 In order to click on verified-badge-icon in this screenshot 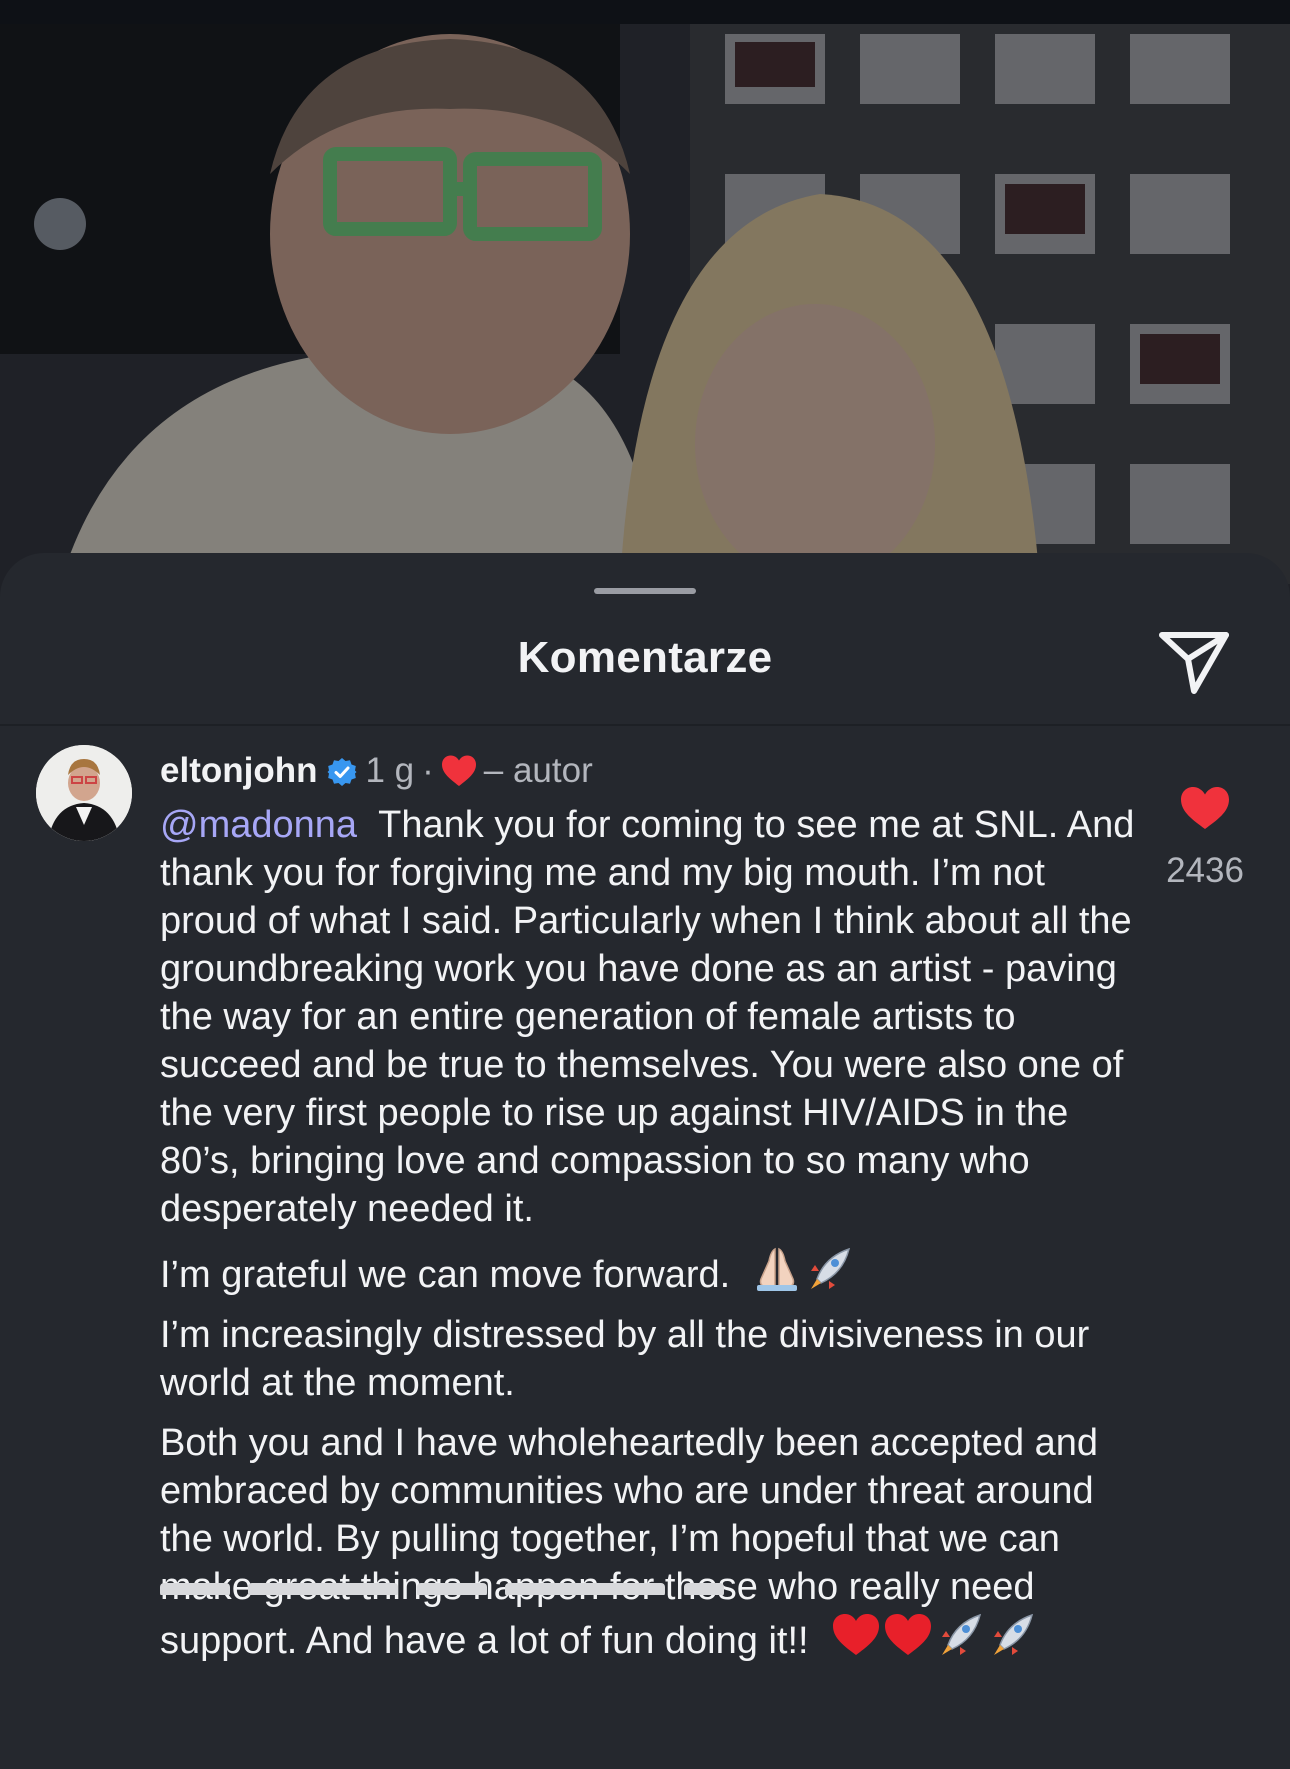, I will do `click(342, 771)`.